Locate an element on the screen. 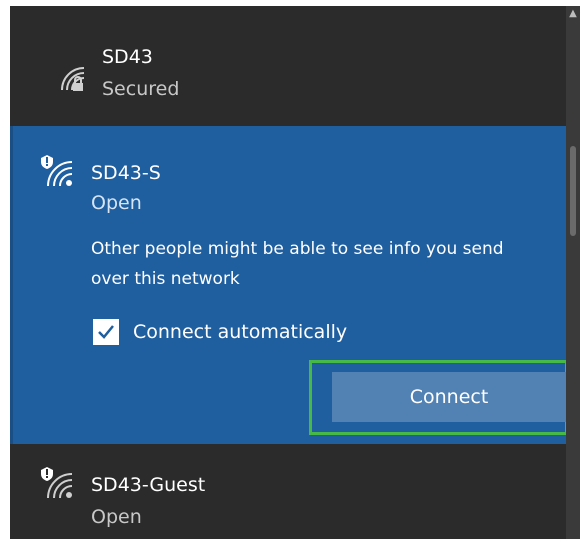 This screenshot has width=582, height=539. scroll-thumb is located at coordinates (573, 191).